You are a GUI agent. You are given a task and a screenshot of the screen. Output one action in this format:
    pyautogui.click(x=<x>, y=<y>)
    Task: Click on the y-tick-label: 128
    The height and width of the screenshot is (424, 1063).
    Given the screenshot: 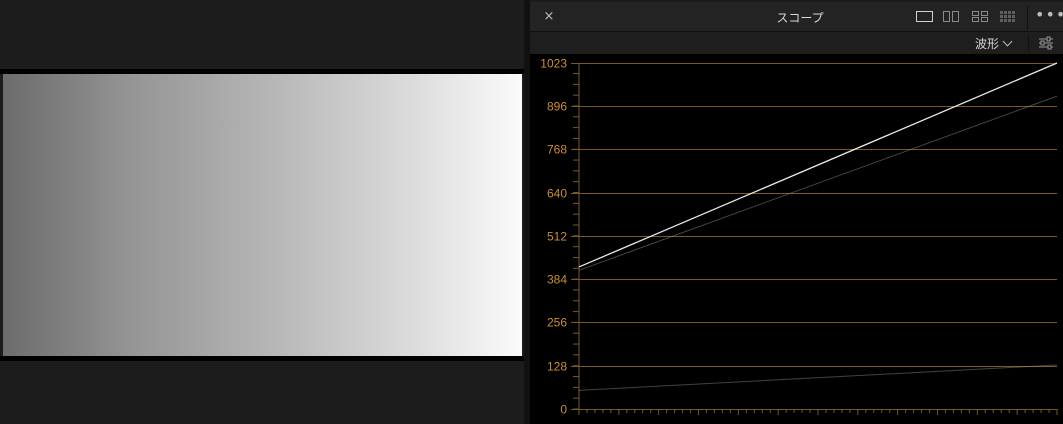 What is the action you would take?
    pyautogui.click(x=557, y=367)
    